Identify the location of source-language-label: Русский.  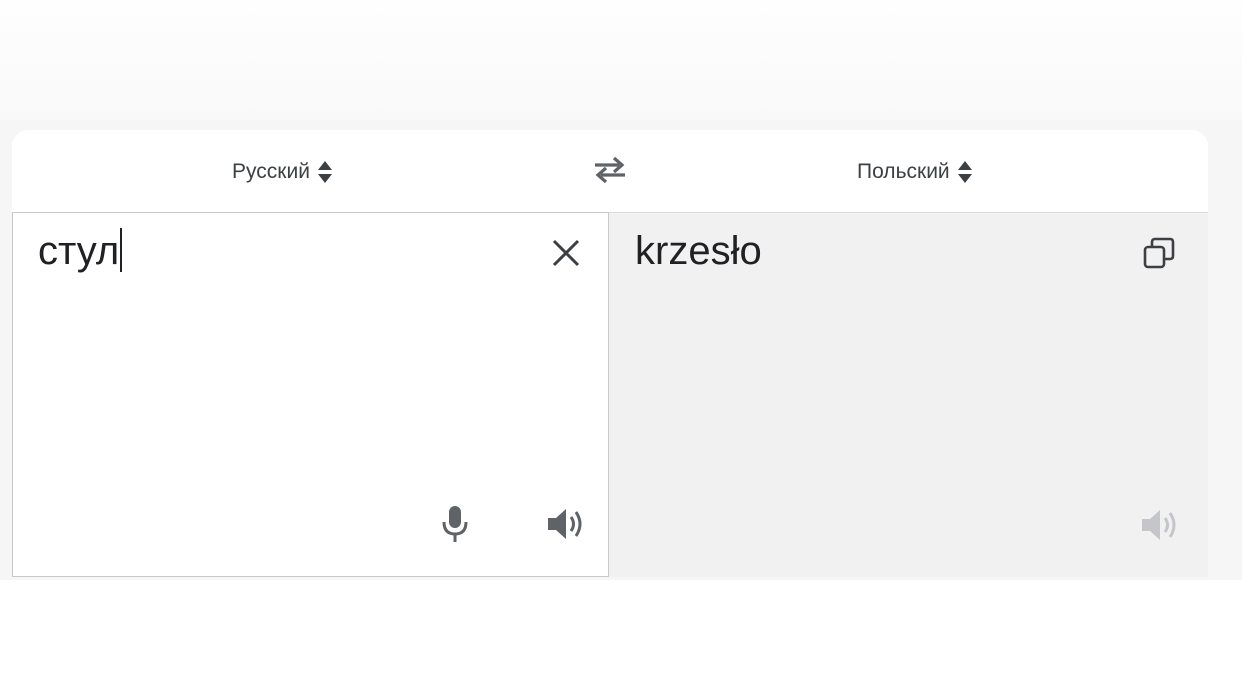
(271, 171).